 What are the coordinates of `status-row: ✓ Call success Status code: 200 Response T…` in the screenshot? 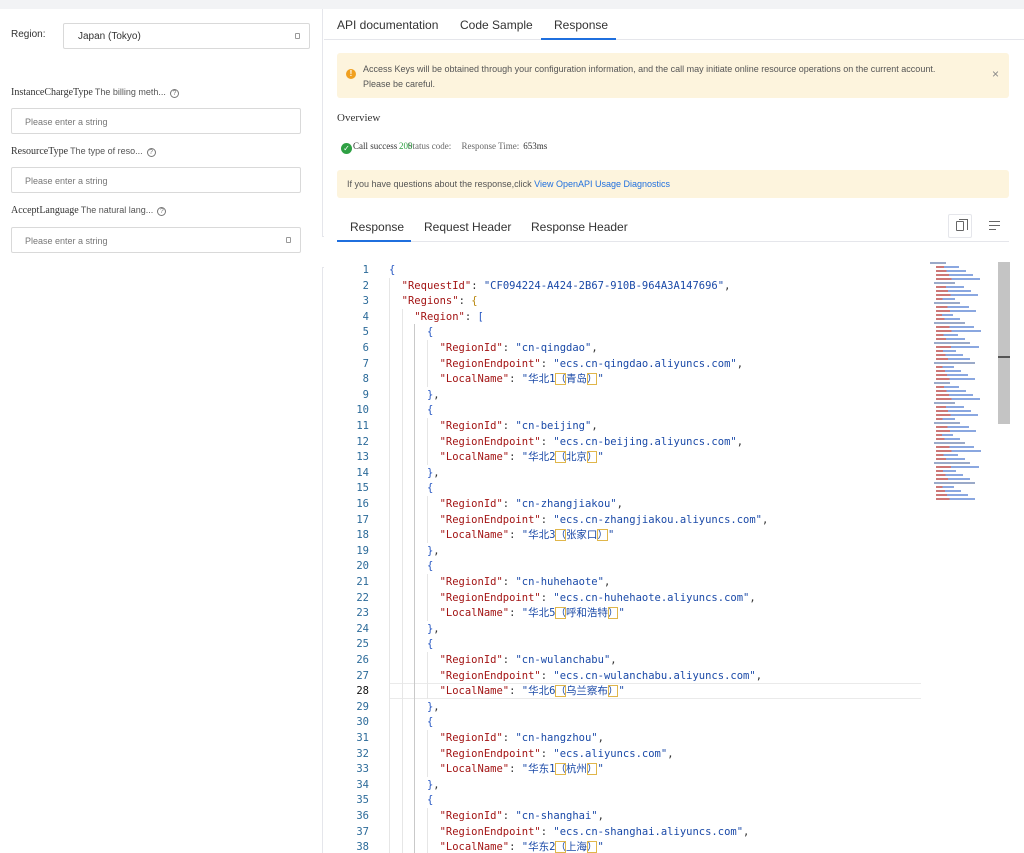 It's located at (444, 147).